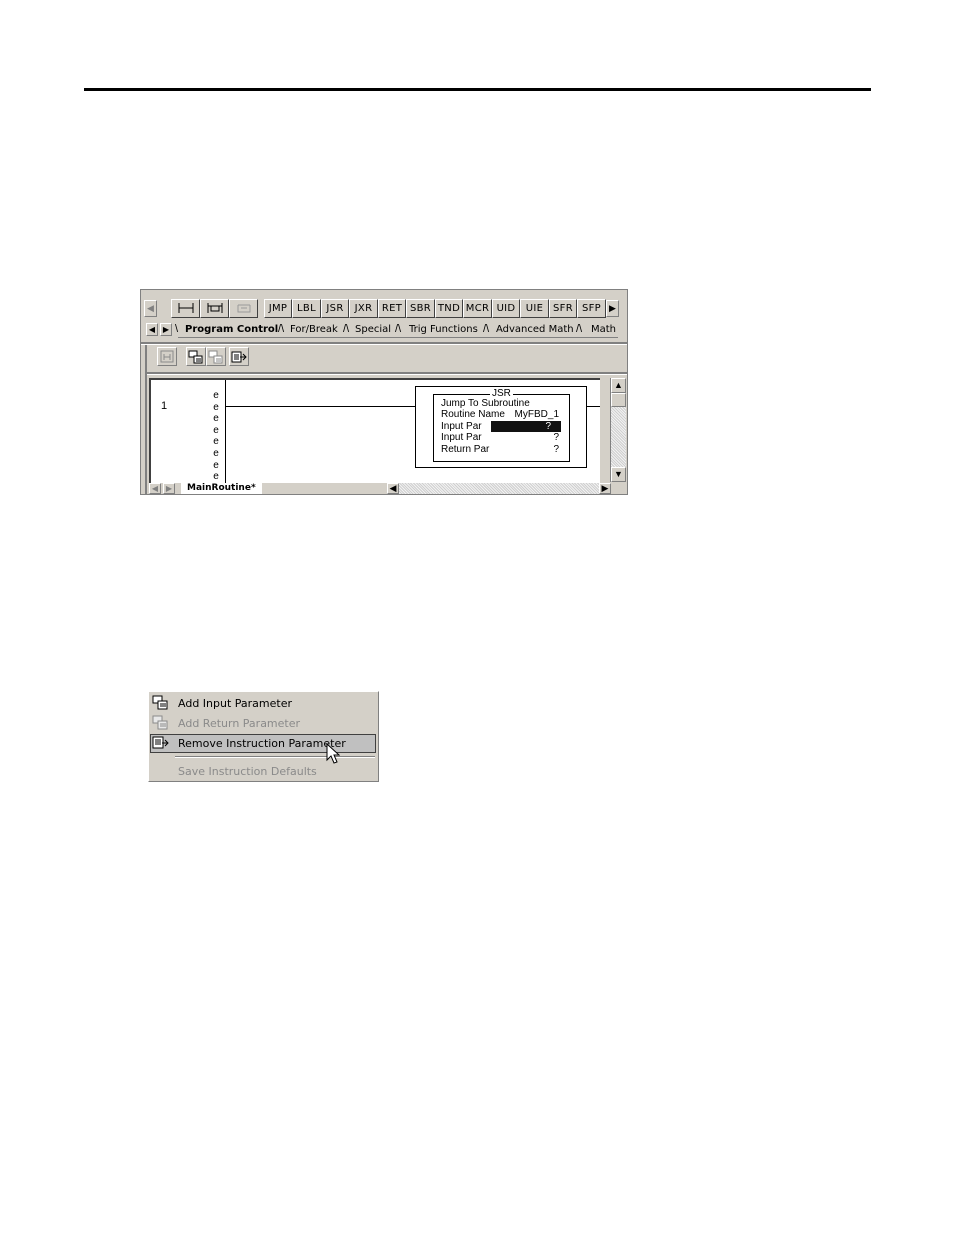  Describe the element at coordinates (465, 449) in the screenshot. I see `jsr-return-par-label: Return Par` at that location.